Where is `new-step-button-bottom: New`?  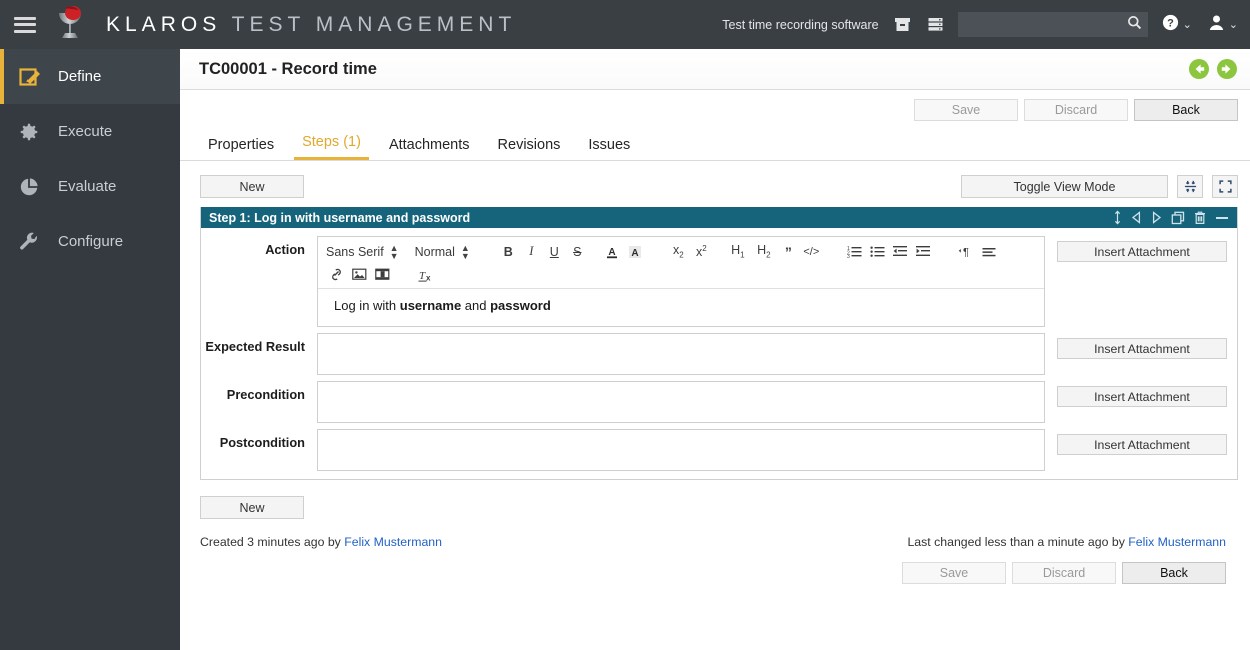 new-step-button-bottom: New is located at coordinates (252, 507).